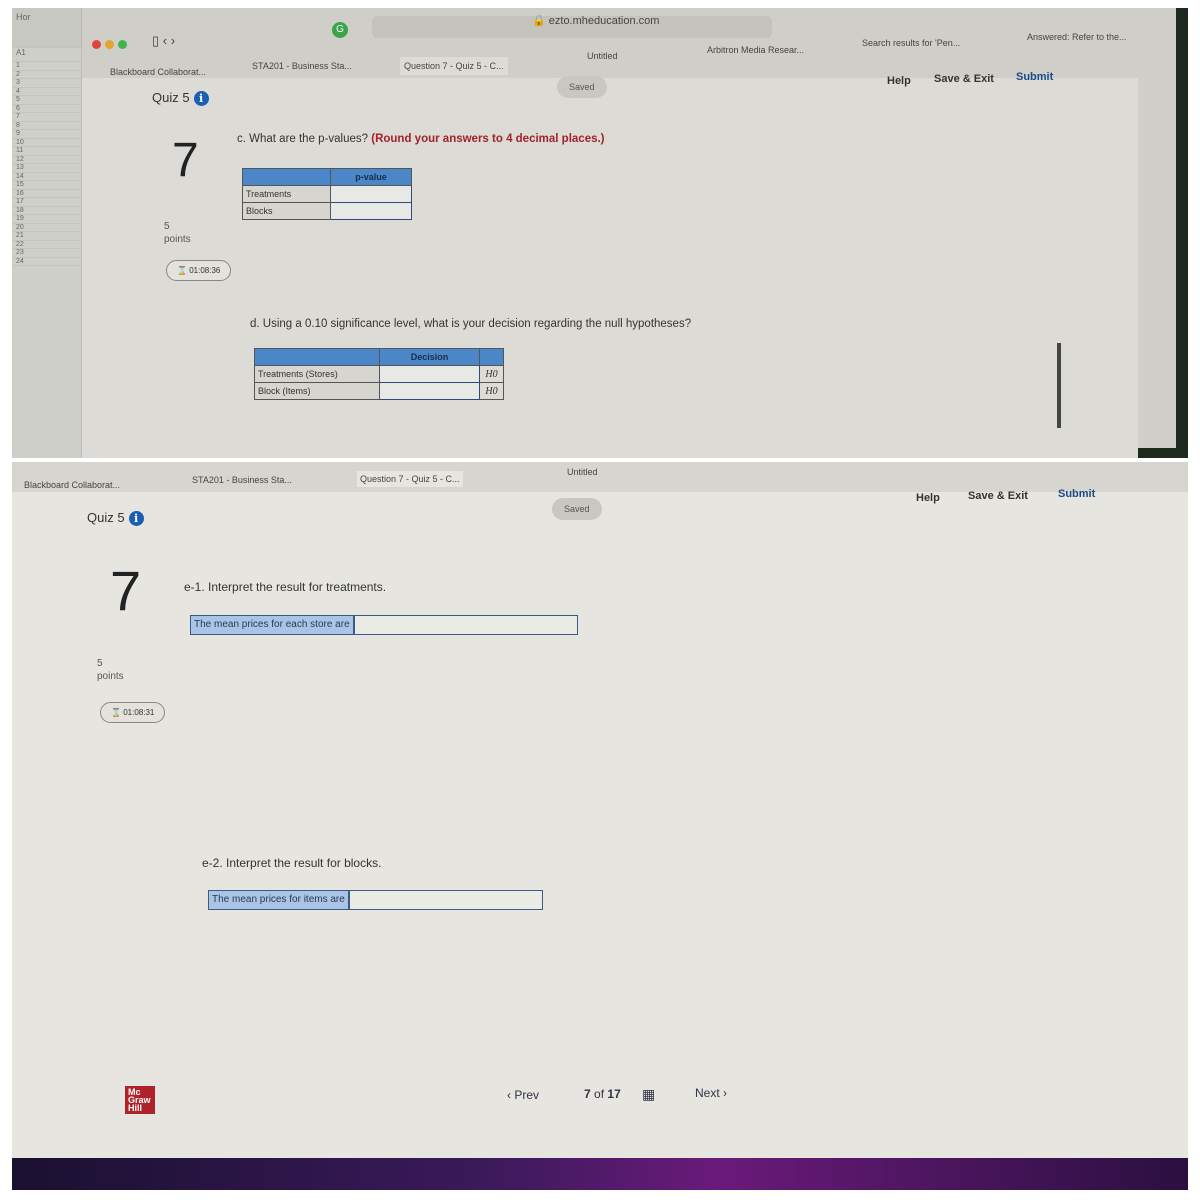 Image resolution: width=1200 pixels, height=1200 pixels. Describe the element at coordinates (465, 625) in the screenshot. I see `e1-answer-input` at that location.